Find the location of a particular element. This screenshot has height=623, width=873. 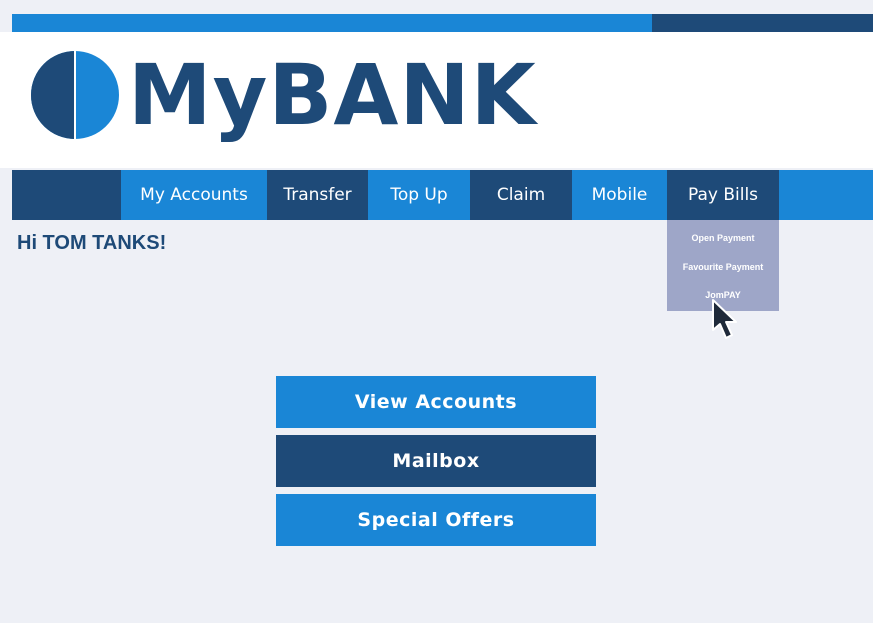

top-accent-bar-light is located at coordinates (332, 23).